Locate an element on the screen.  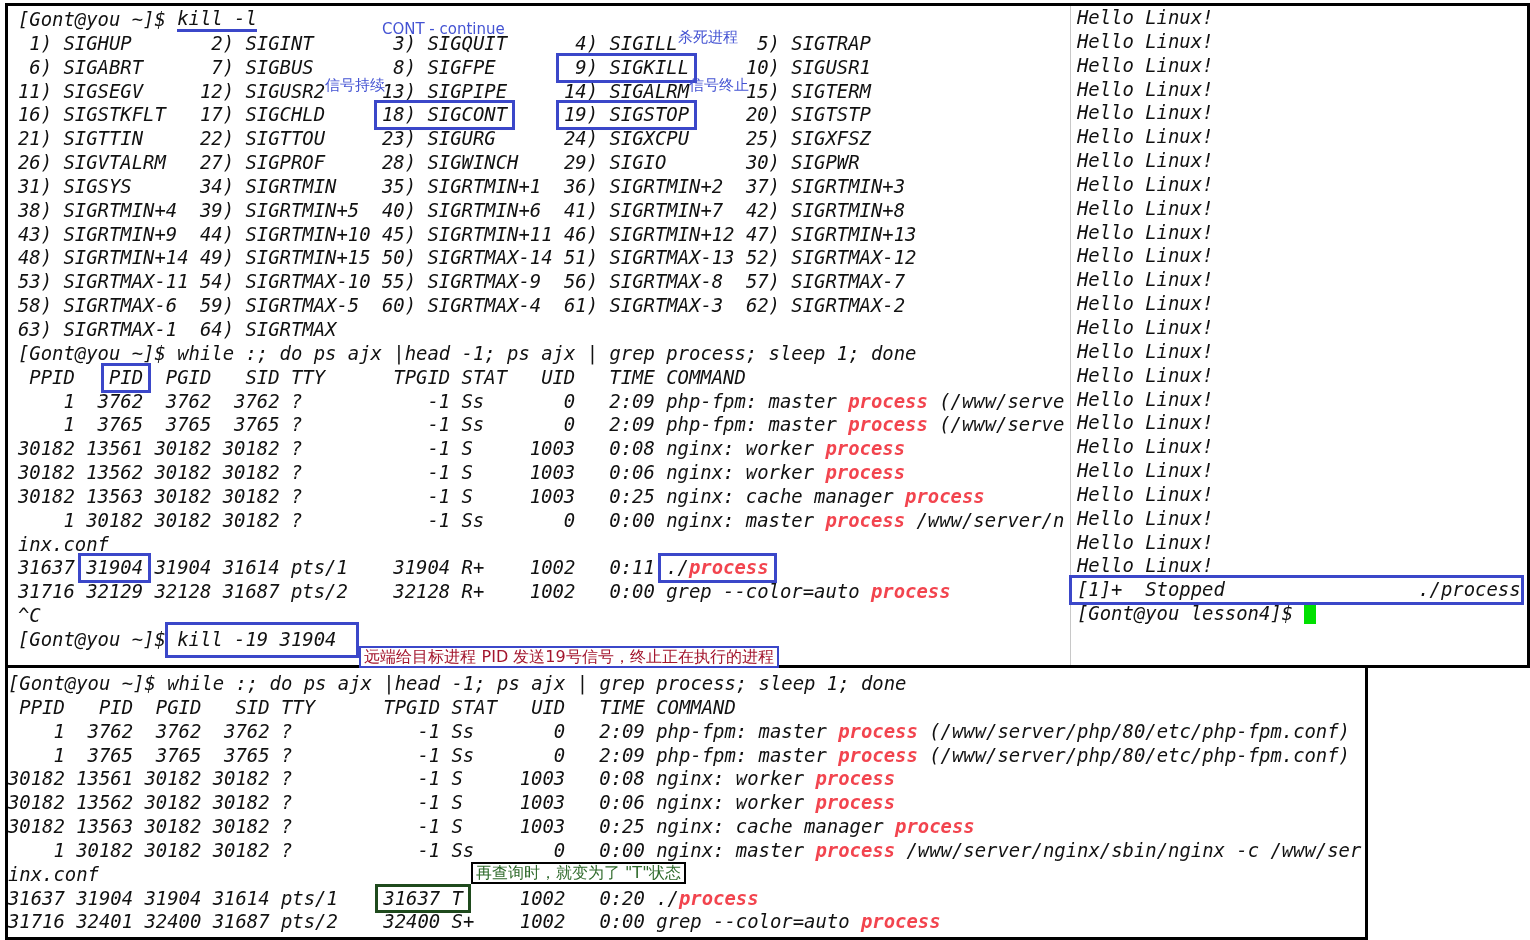
signal-entry: 30) SIGPWR is located at coordinates (802, 163).